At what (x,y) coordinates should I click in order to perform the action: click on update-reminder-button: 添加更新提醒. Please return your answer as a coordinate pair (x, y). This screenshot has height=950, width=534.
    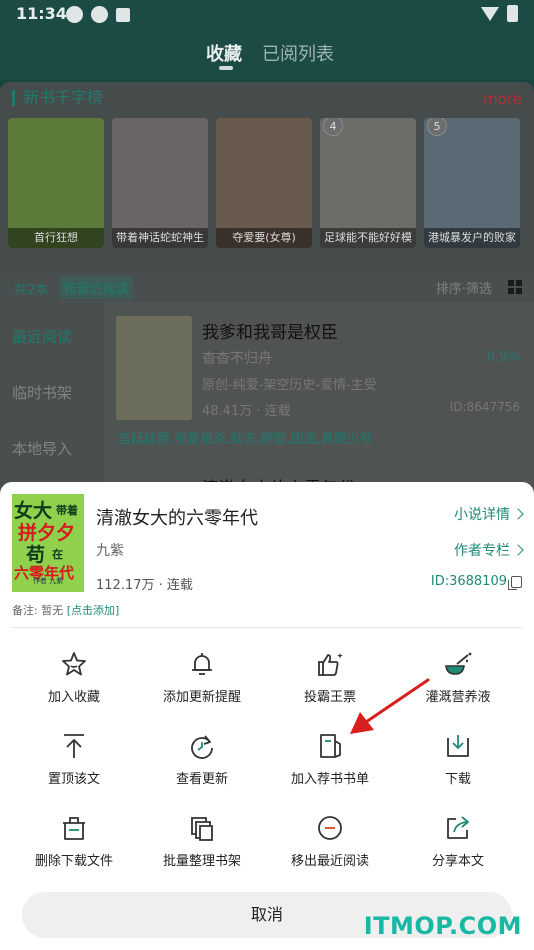
    Looking at the image, I should click on (202, 672).